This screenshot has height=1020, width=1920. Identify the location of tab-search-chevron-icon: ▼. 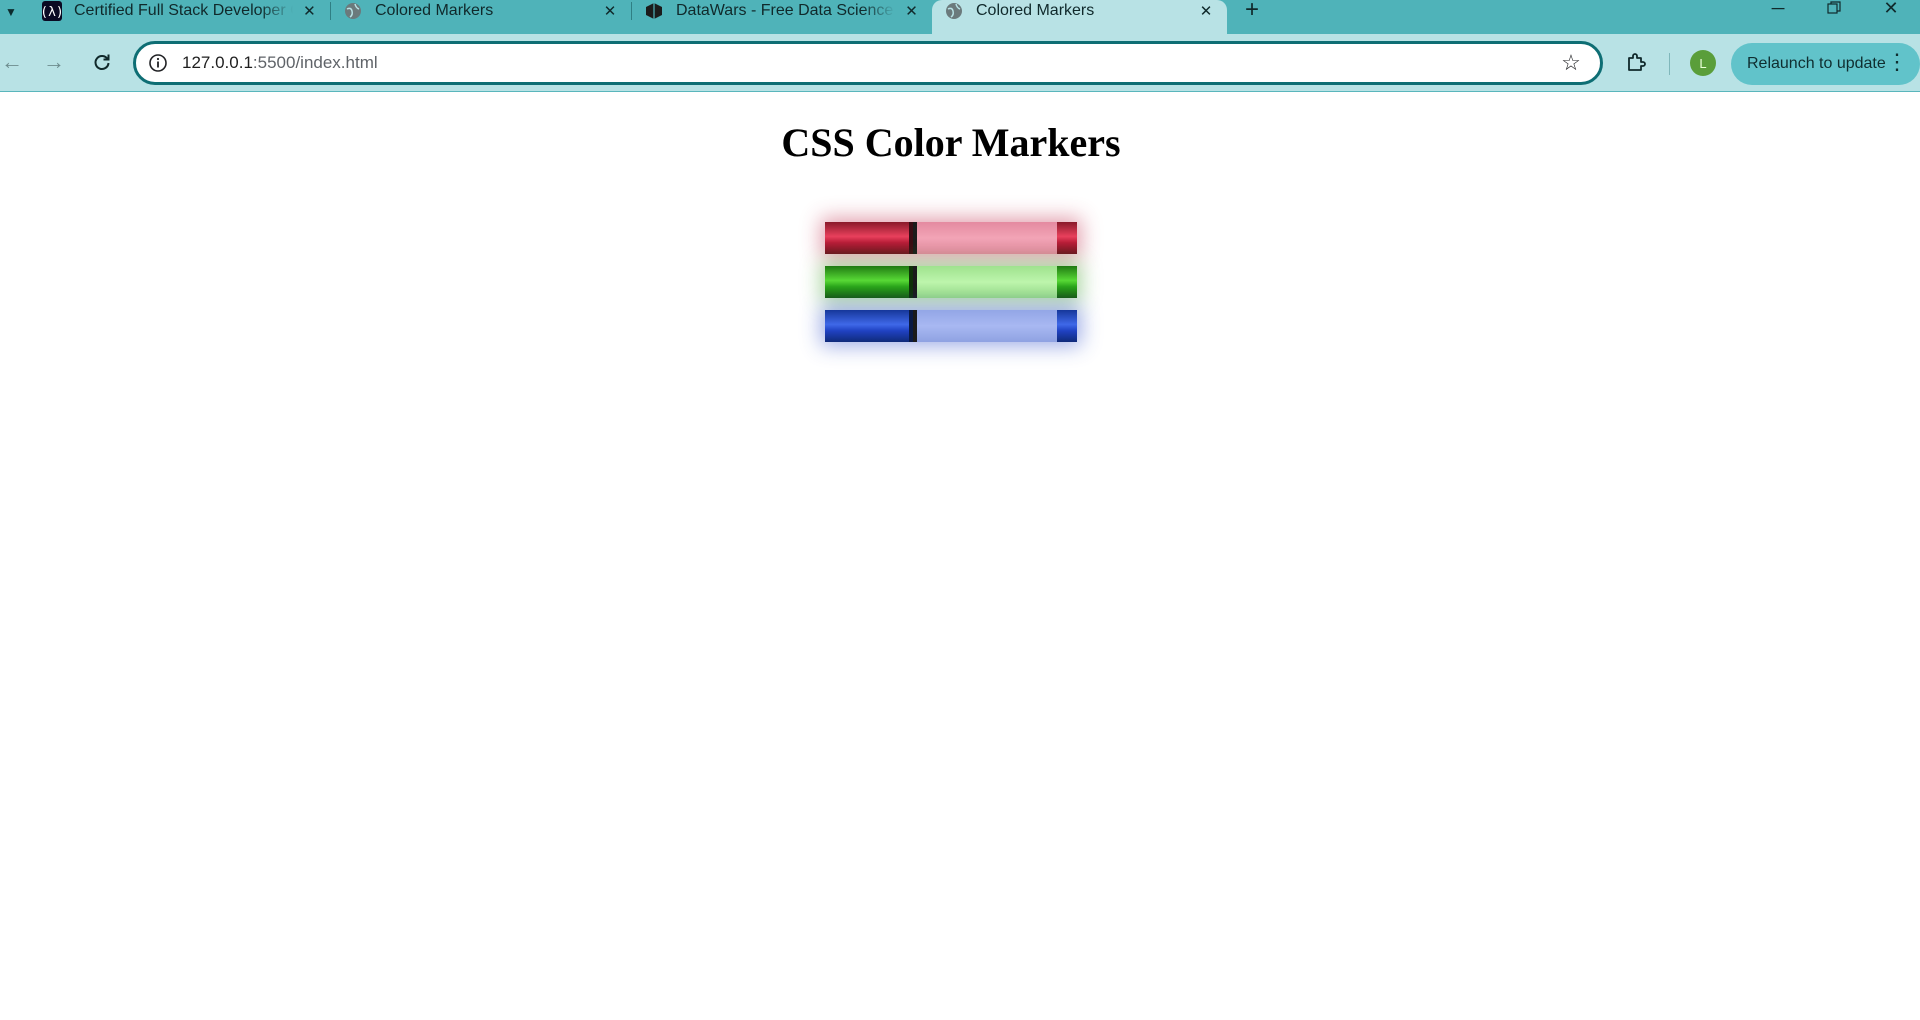
(11, 12).